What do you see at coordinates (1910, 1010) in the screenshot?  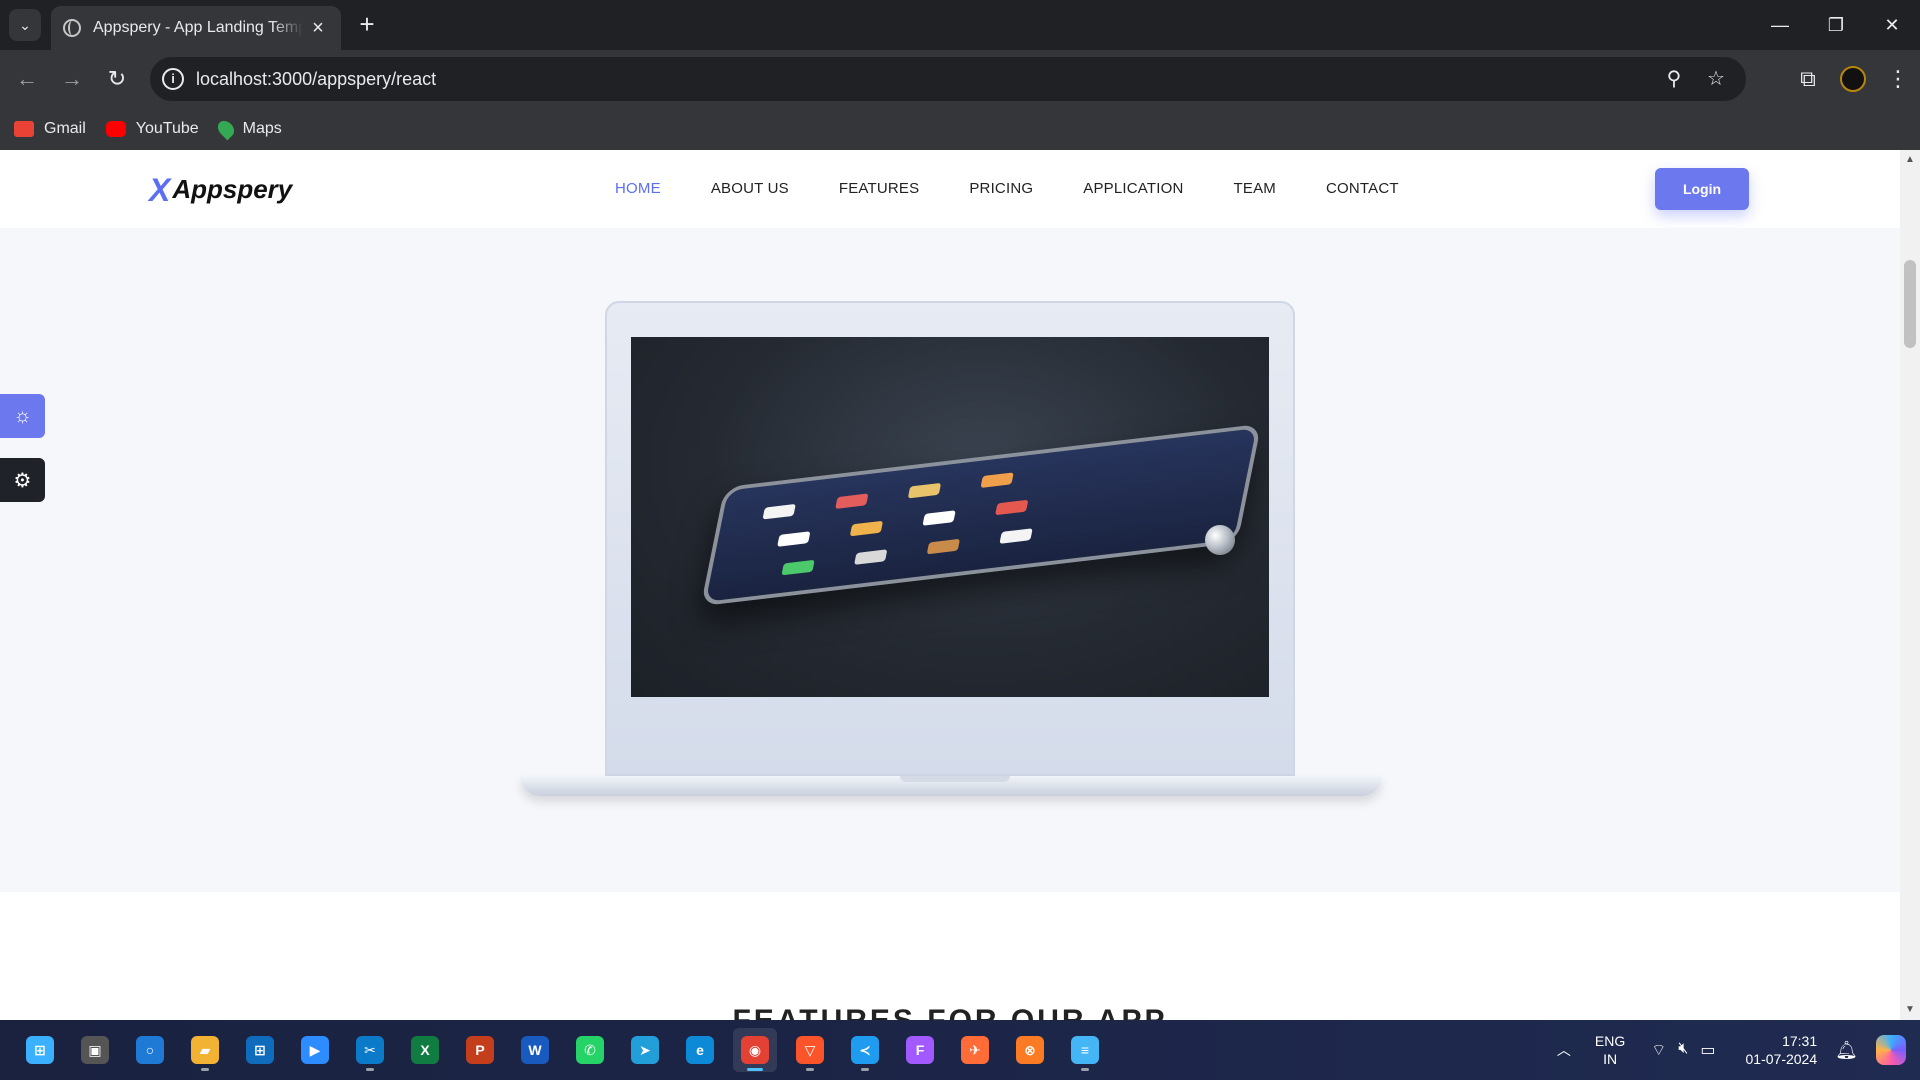 I see `scroll-down-arrow-icon: ▼` at bounding box center [1910, 1010].